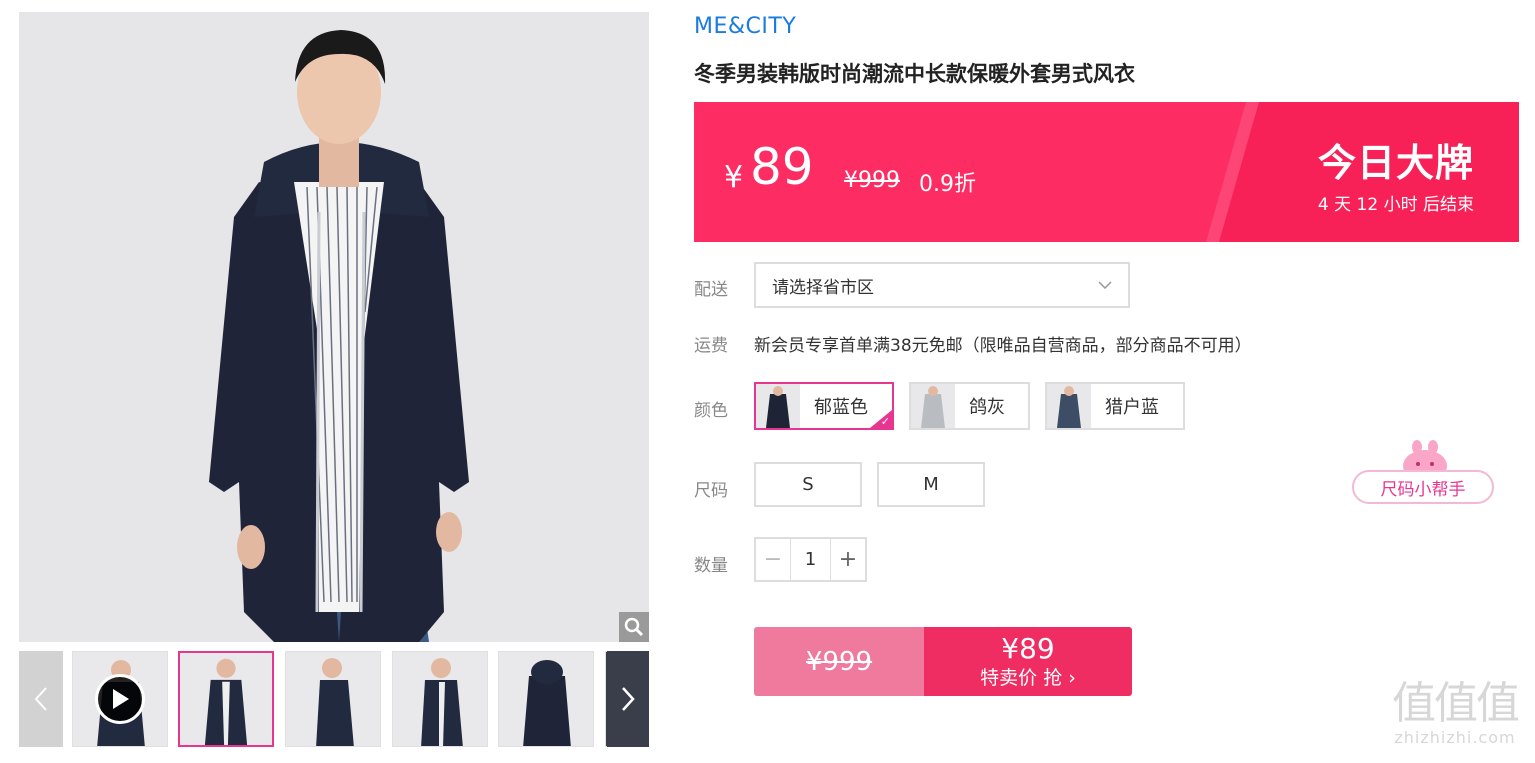 Image resolution: width=1535 pixels, height=763 pixels. Describe the element at coordinates (1455, 737) in the screenshot. I see `watermark-url: zhizhizhi.com` at that location.